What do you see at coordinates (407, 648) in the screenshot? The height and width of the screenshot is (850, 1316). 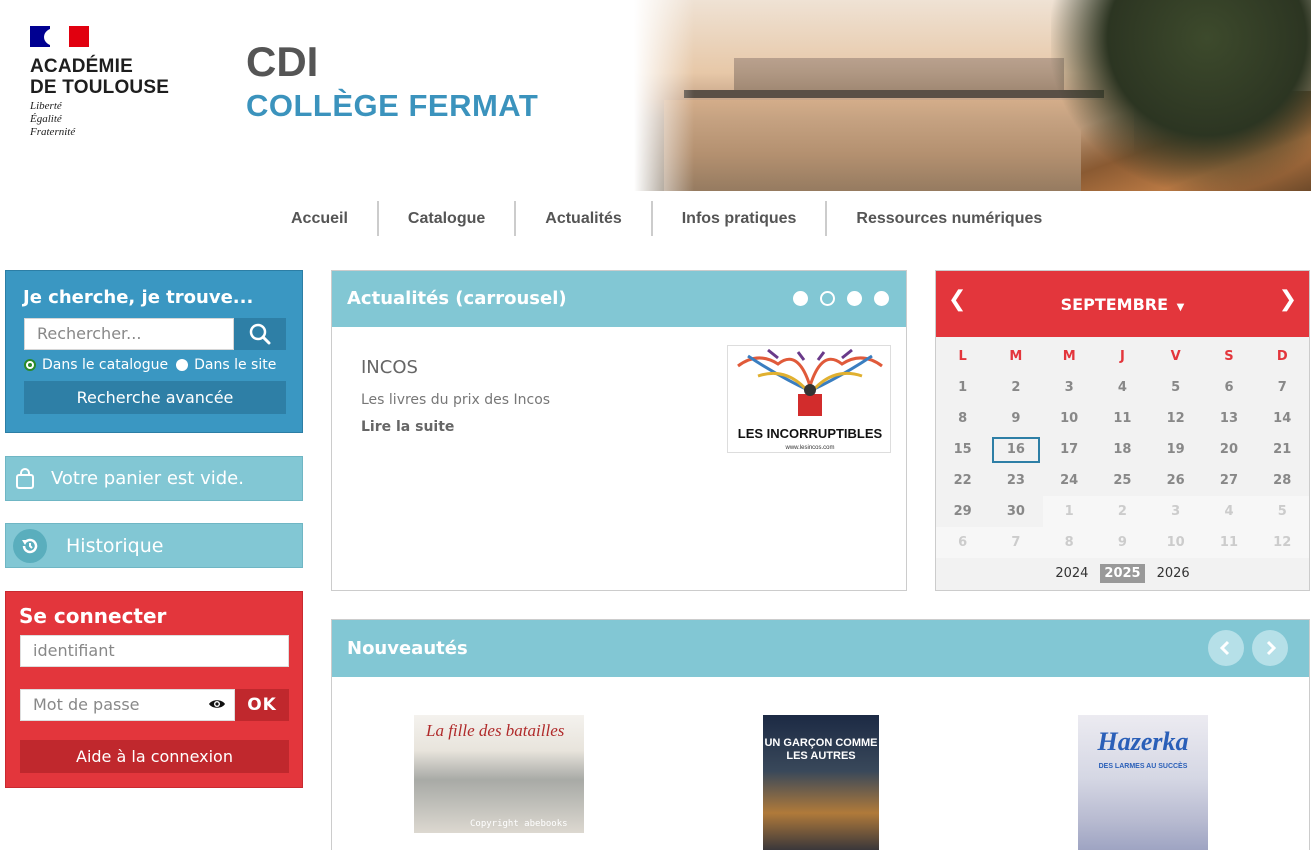 I see `new-arrivals-title: Nouveautés` at bounding box center [407, 648].